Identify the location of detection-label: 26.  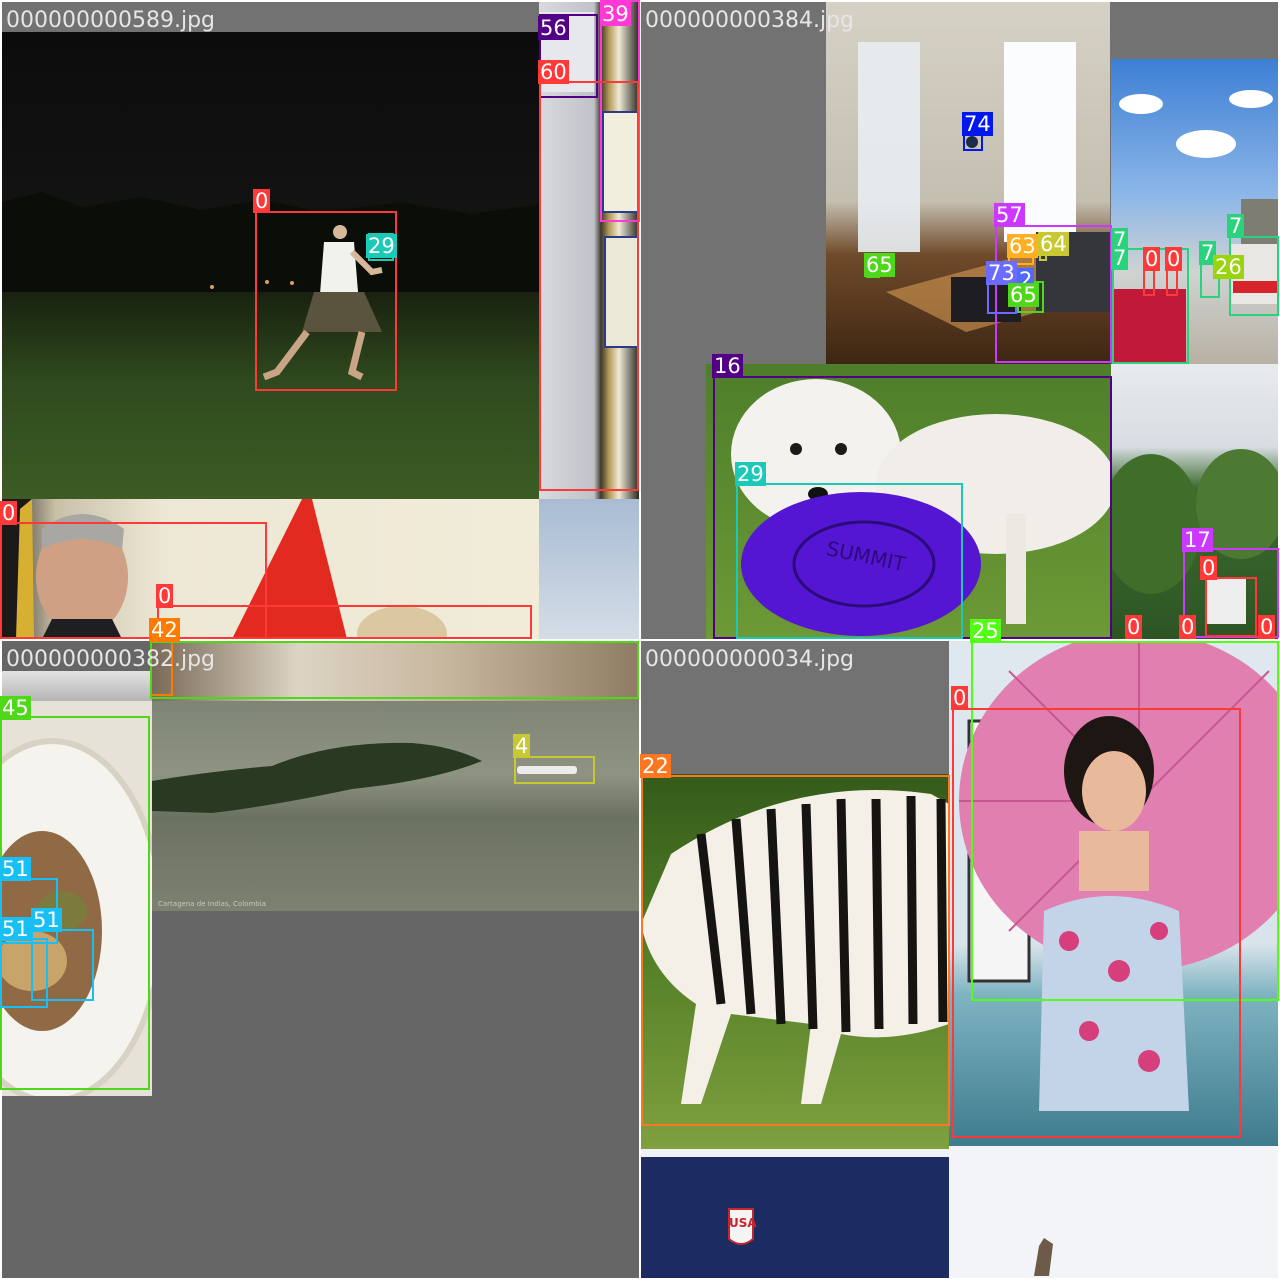
(1228, 267).